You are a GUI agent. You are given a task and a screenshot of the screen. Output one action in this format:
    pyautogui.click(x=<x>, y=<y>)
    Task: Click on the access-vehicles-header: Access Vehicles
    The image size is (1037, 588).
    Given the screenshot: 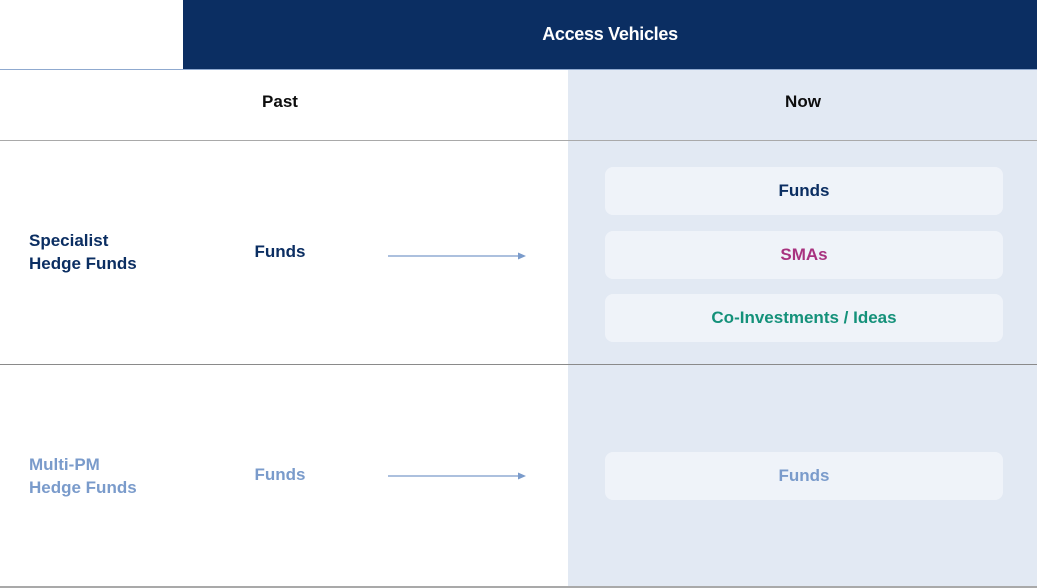 What is the action you would take?
    pyautogui.click(x=610, y=34)
    